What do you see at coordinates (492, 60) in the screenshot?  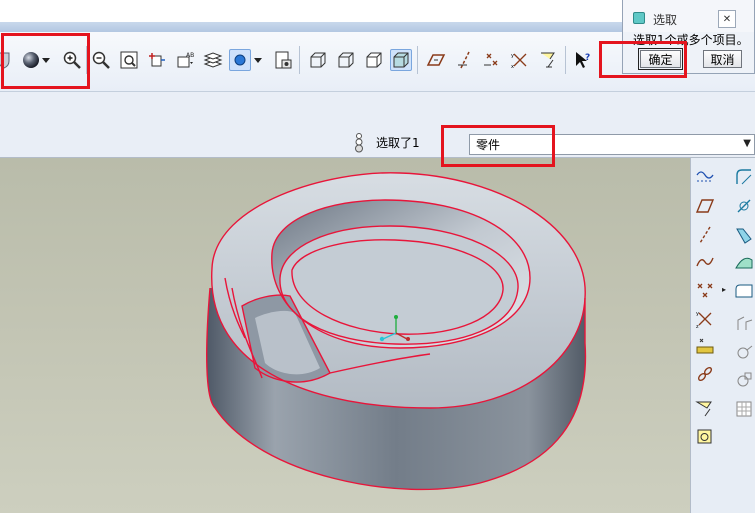 I see `datum-point-display-icon` at bounding box center [492, 60].